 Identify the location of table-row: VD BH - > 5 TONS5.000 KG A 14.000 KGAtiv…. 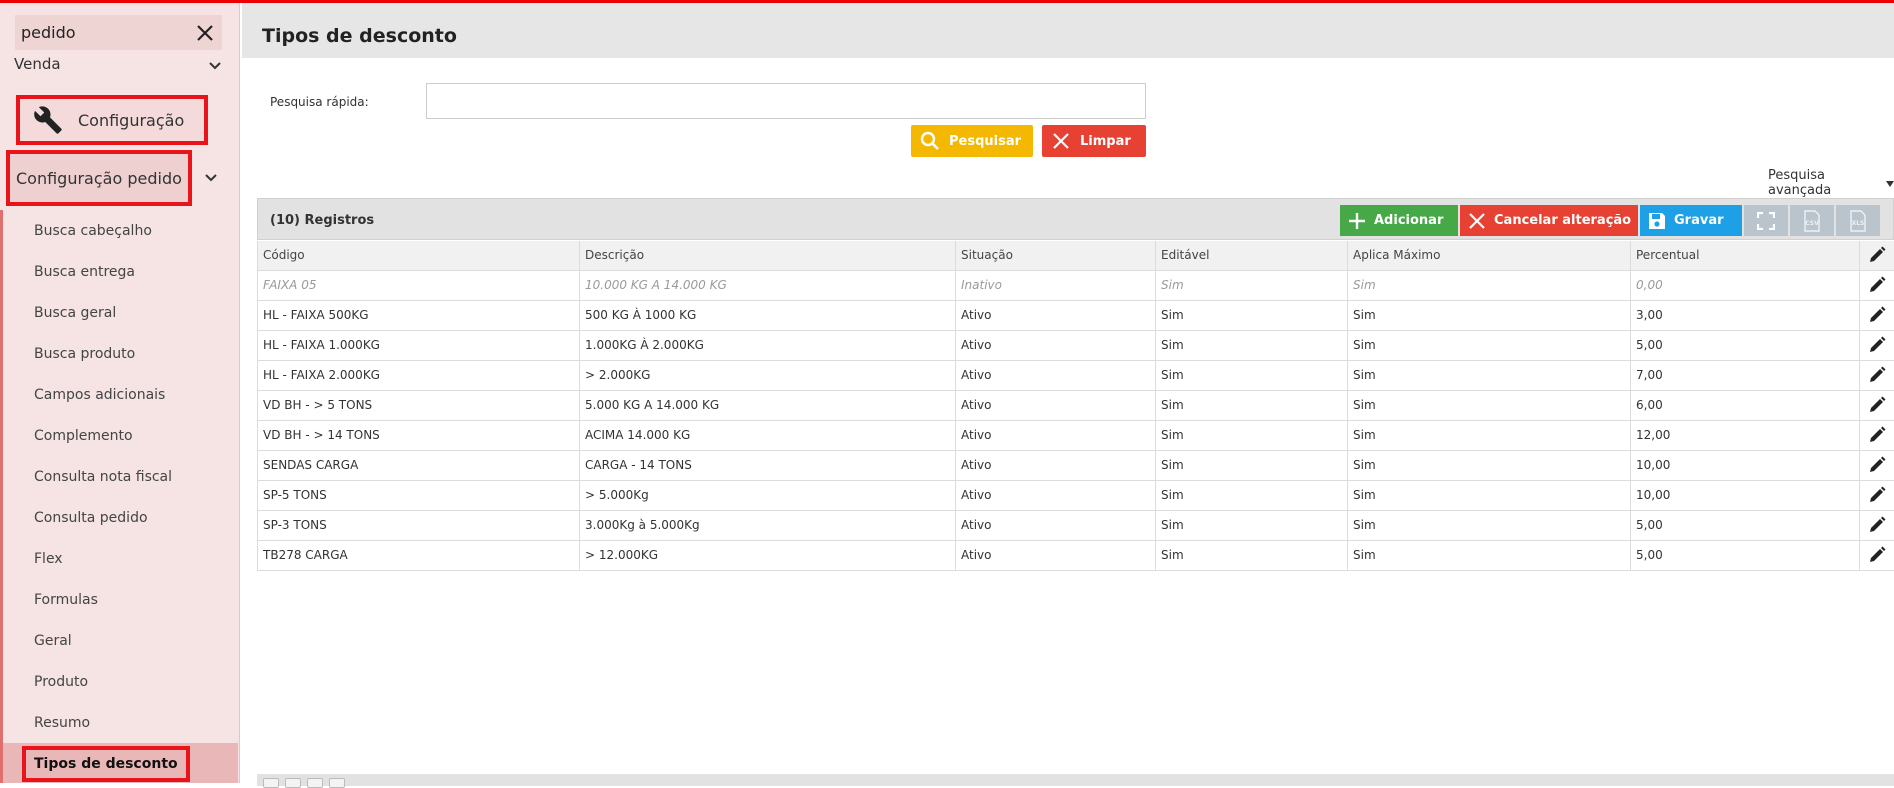
(1076, 405).